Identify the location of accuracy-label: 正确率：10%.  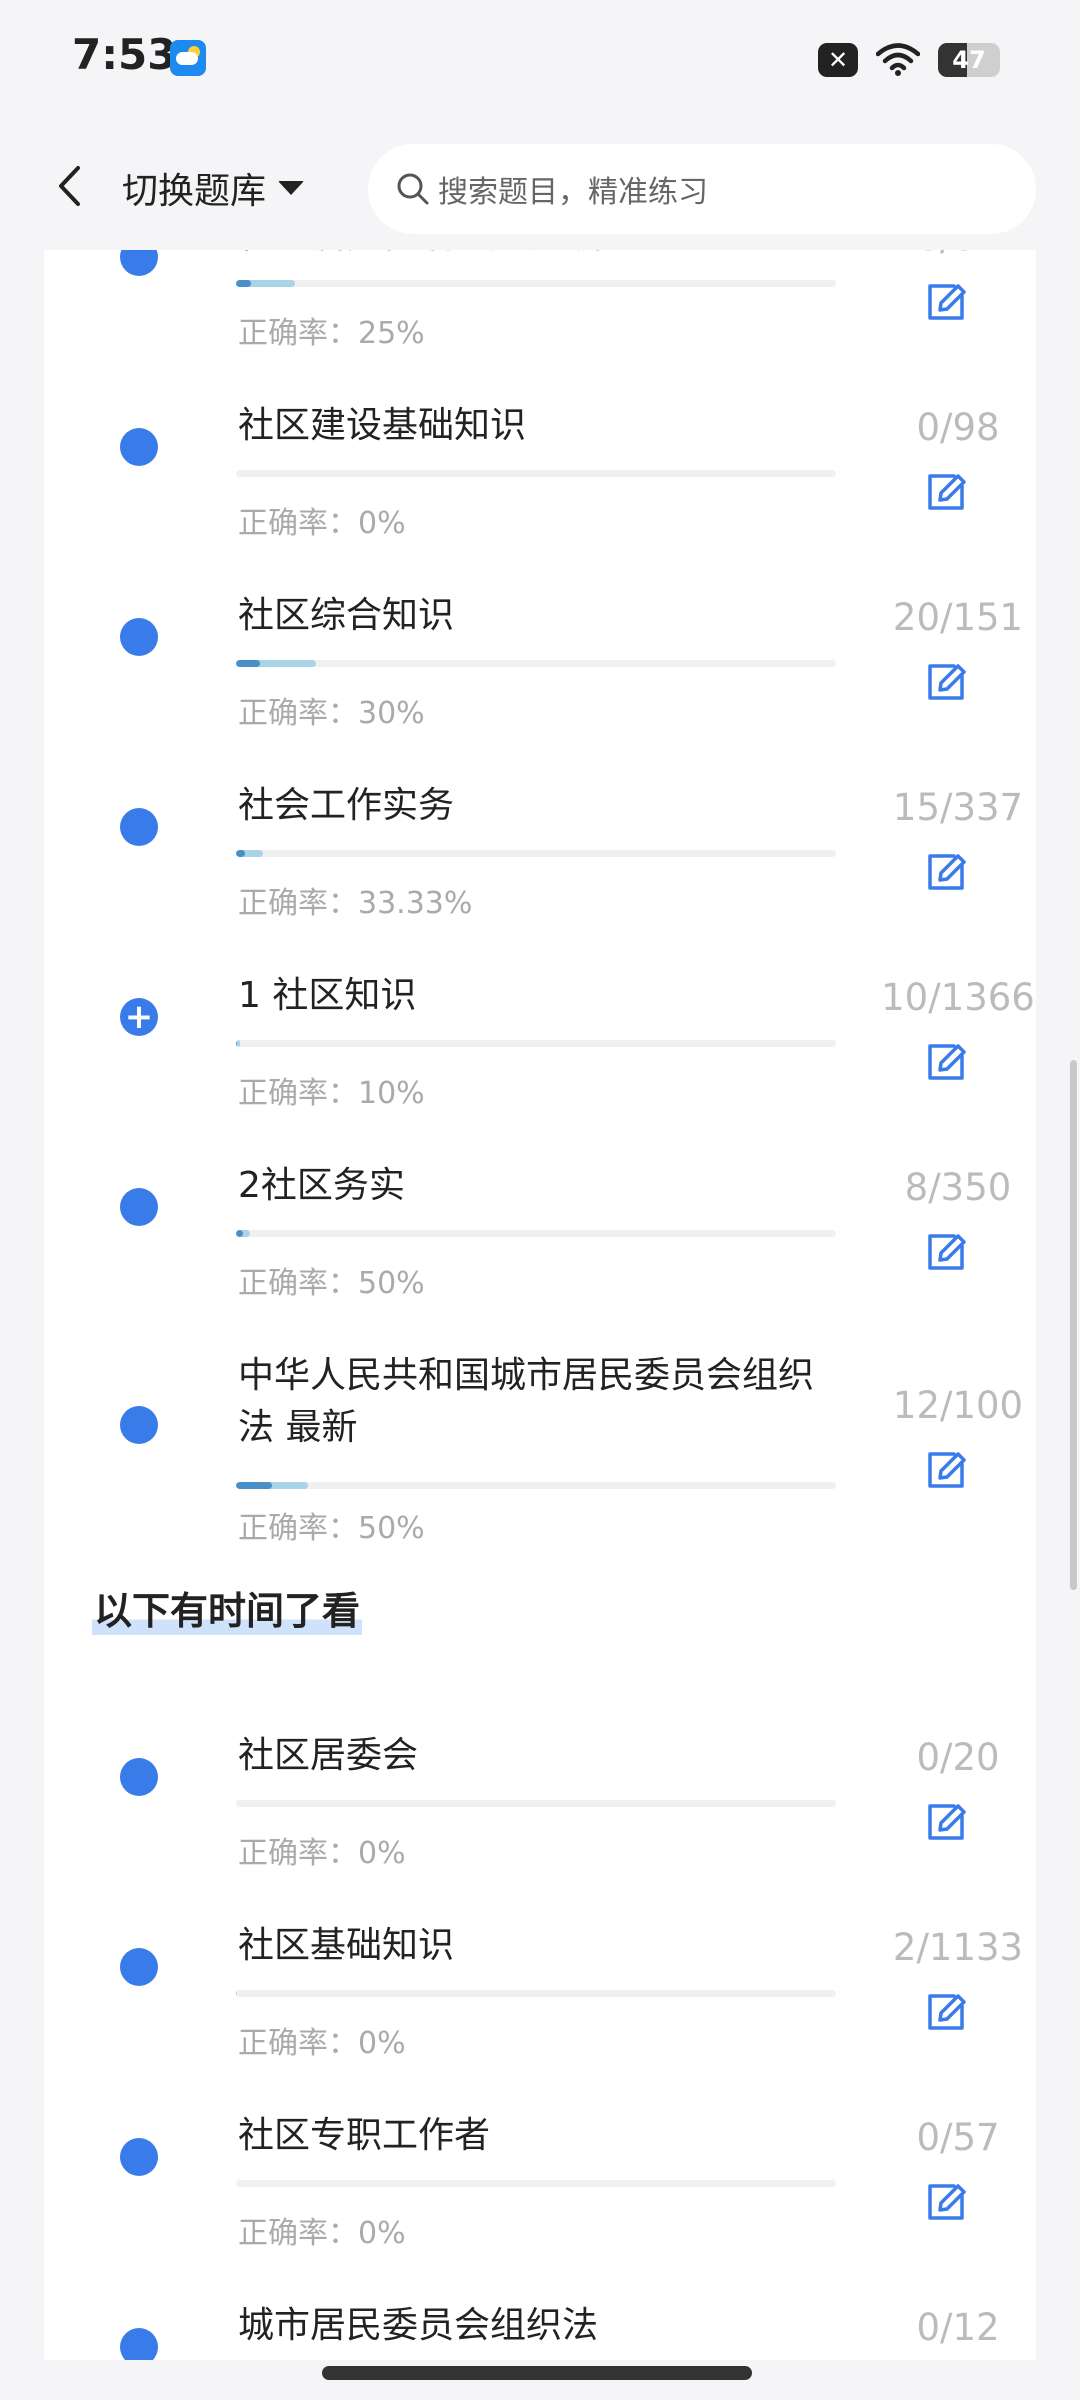
(331, 1093).